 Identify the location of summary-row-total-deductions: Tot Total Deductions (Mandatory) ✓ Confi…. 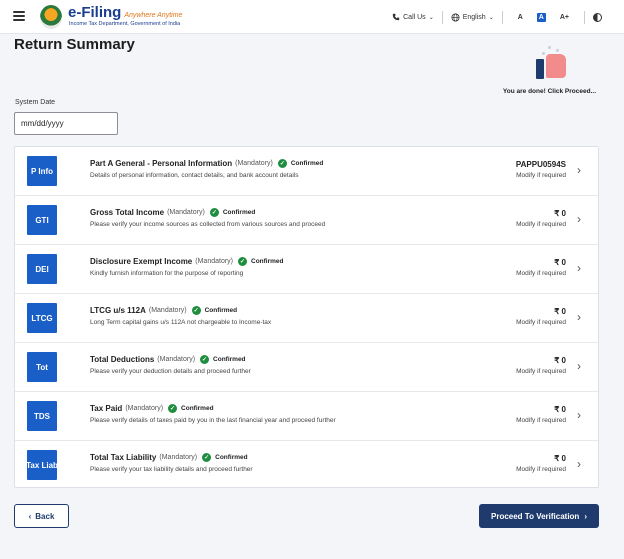
(306, 367).